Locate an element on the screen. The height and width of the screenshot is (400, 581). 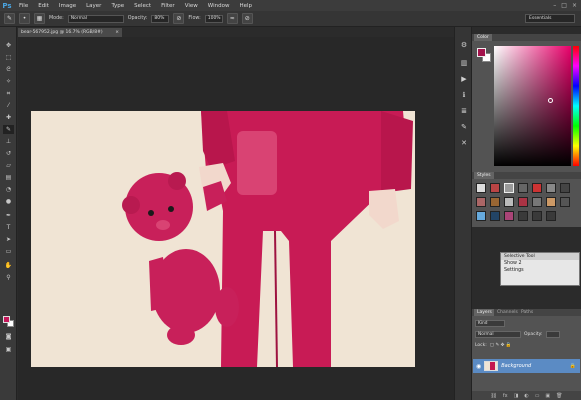
menu-view: View is located at coordinates (191, 6).